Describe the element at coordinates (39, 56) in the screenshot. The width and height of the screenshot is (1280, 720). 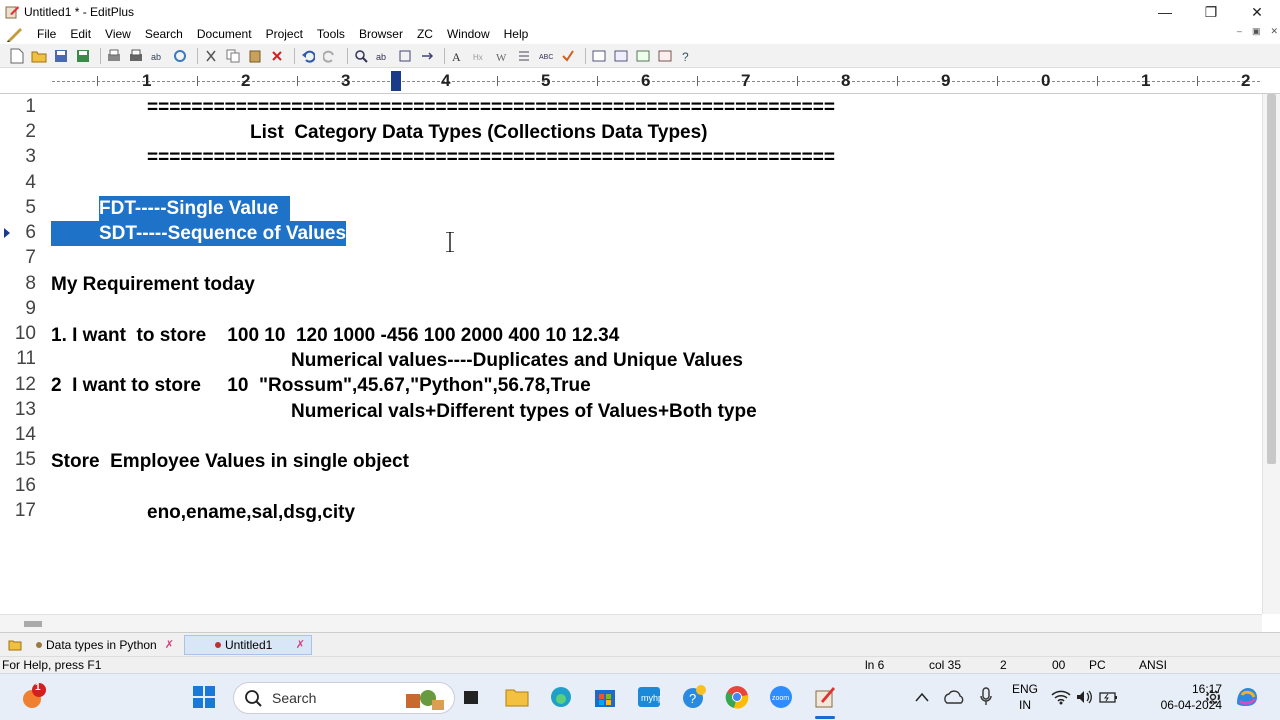
I see `open-folder-icon` at that location.